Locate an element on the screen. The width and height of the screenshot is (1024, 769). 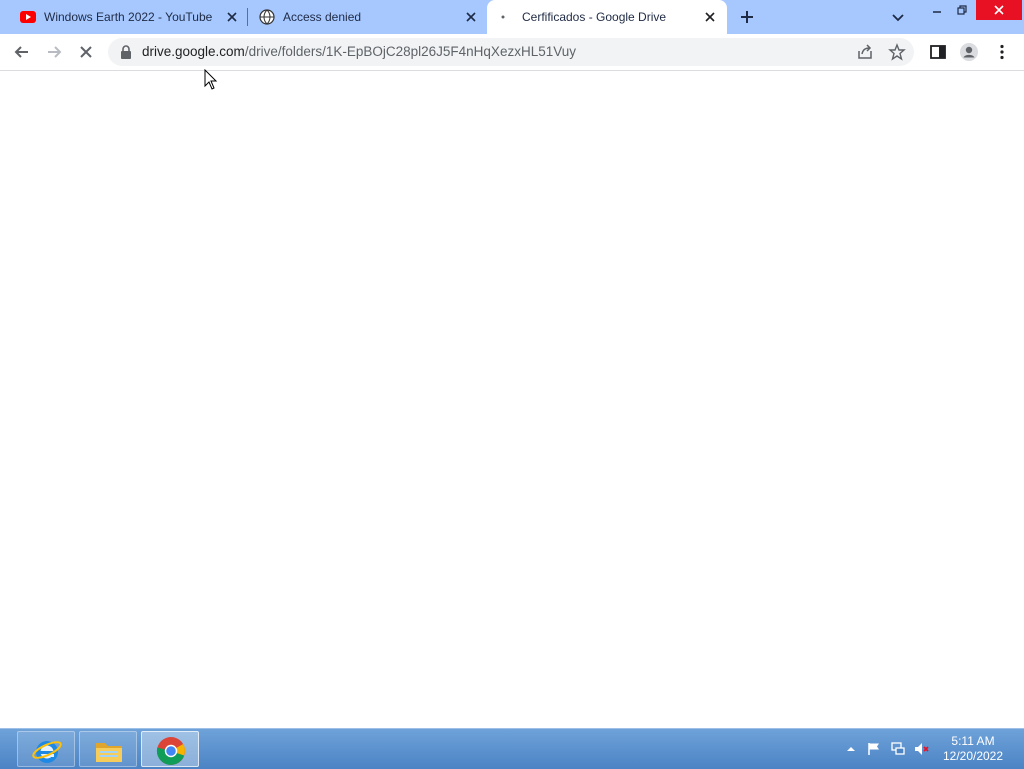
volume-muted-icon is located at coordinates (922, 749).